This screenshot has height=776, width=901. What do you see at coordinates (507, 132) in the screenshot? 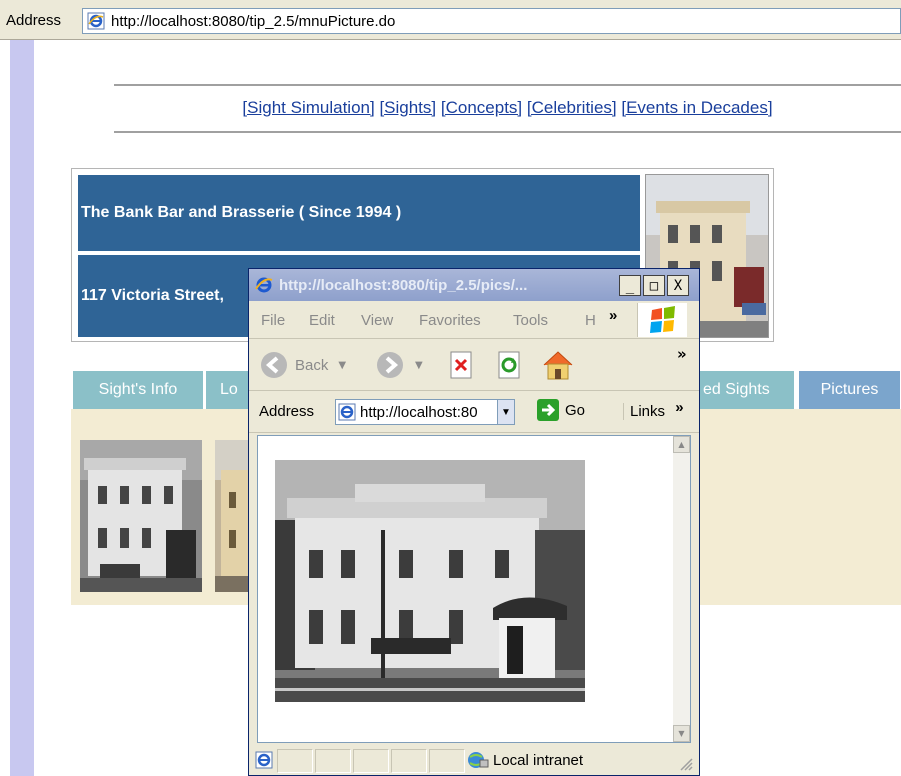
I see `nav-bottom-rule` at bounding box center [507, 132].